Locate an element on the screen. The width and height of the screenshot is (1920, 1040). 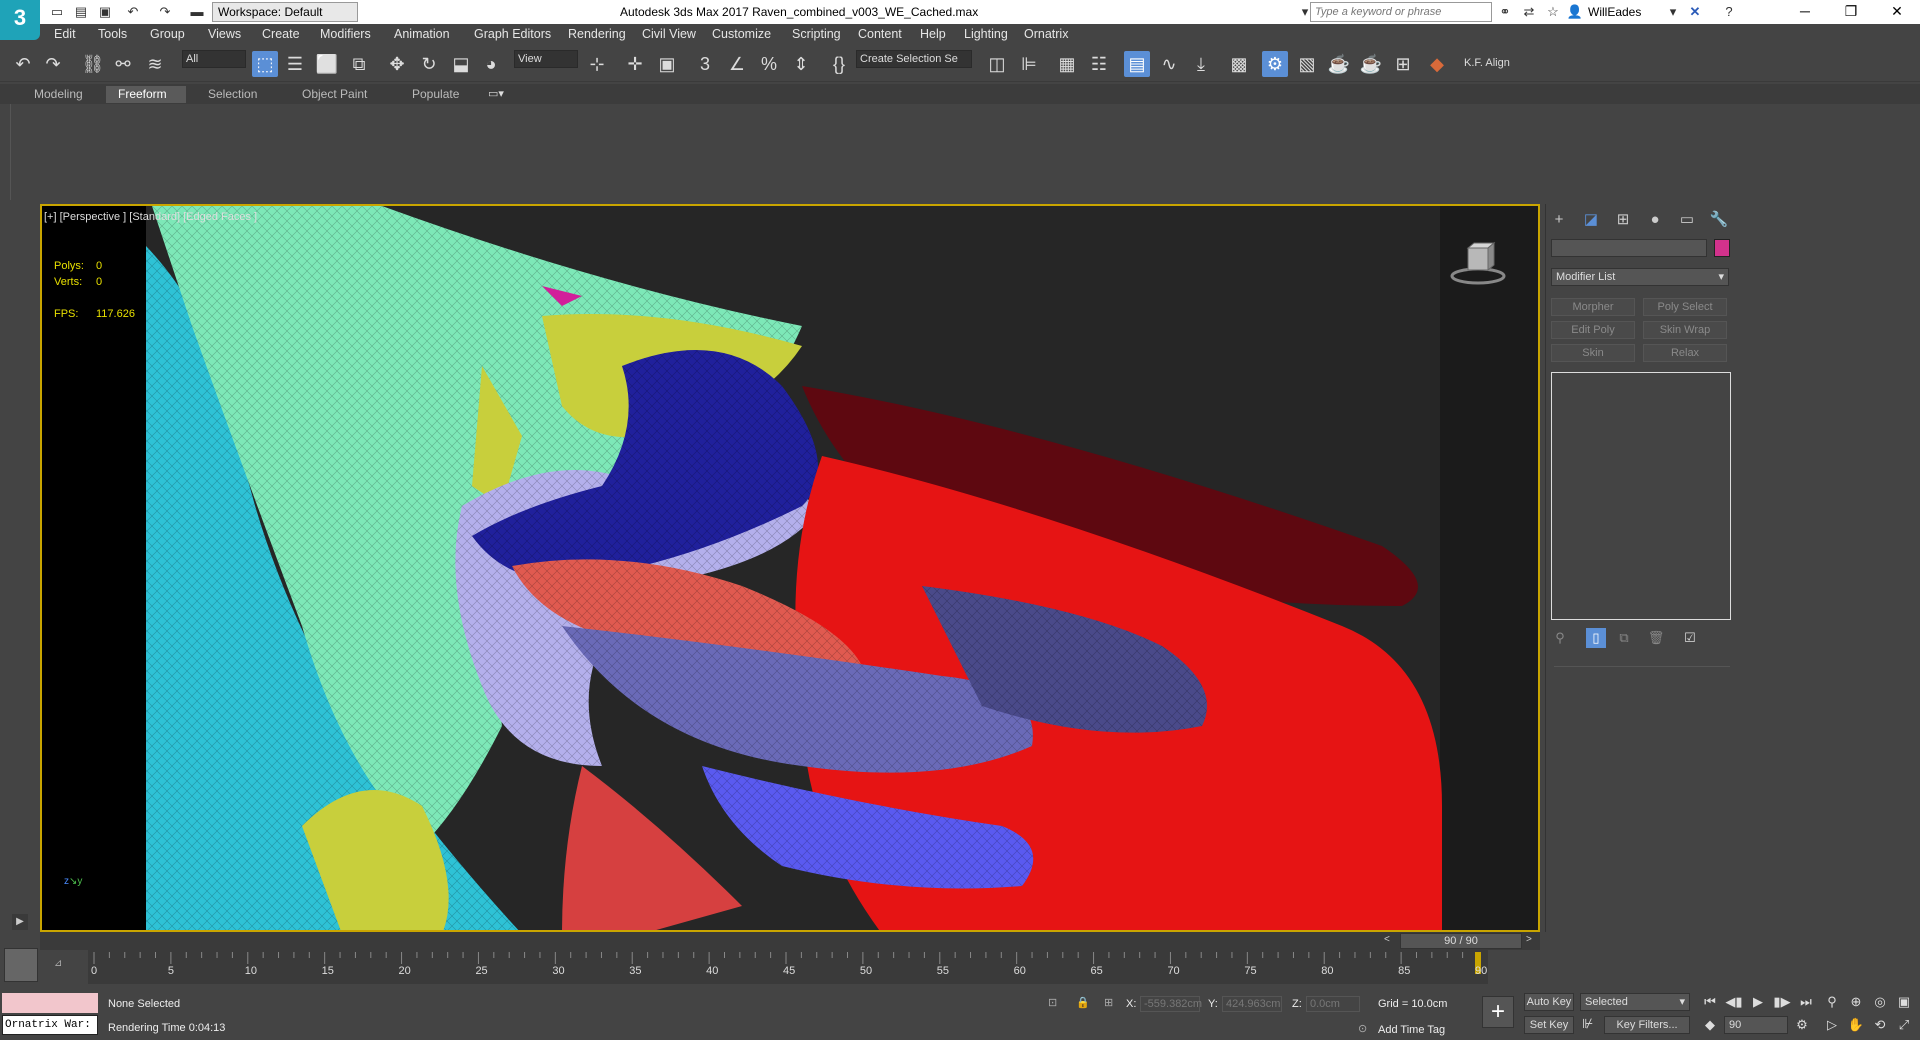
scale-icon: ⬓ is located at coordinates (461, 64).